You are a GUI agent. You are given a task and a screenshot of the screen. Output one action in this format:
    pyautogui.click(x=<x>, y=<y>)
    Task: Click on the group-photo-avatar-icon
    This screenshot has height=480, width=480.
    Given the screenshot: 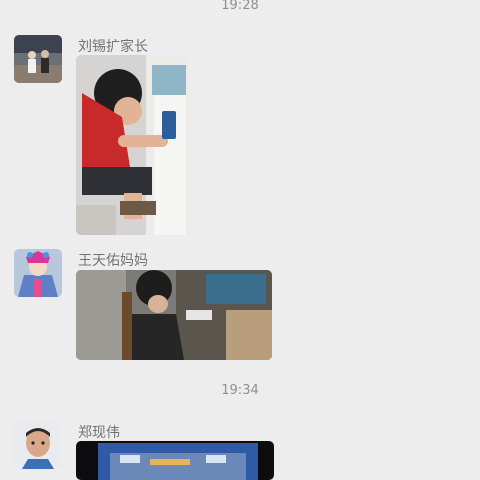 What is the action you would take?
    pyautogui.click(x=38, y=59)
    